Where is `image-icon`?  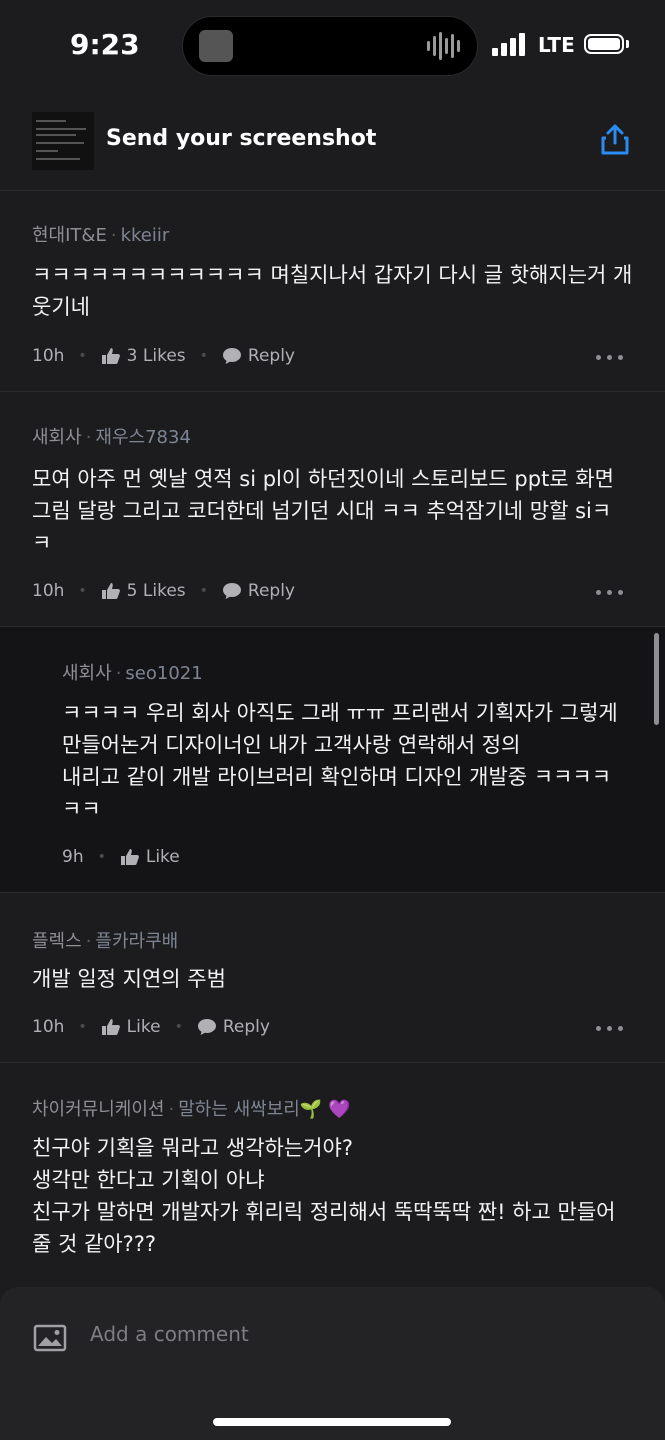 image-icon is located at coordinates (50, 1338).